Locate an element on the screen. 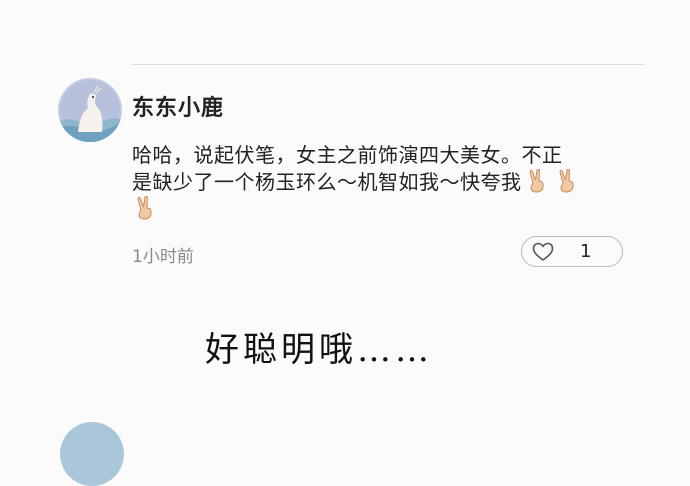 The image size is (690, 486). comment-timestamp: 1小时前 is located at coordinates (163, 257).